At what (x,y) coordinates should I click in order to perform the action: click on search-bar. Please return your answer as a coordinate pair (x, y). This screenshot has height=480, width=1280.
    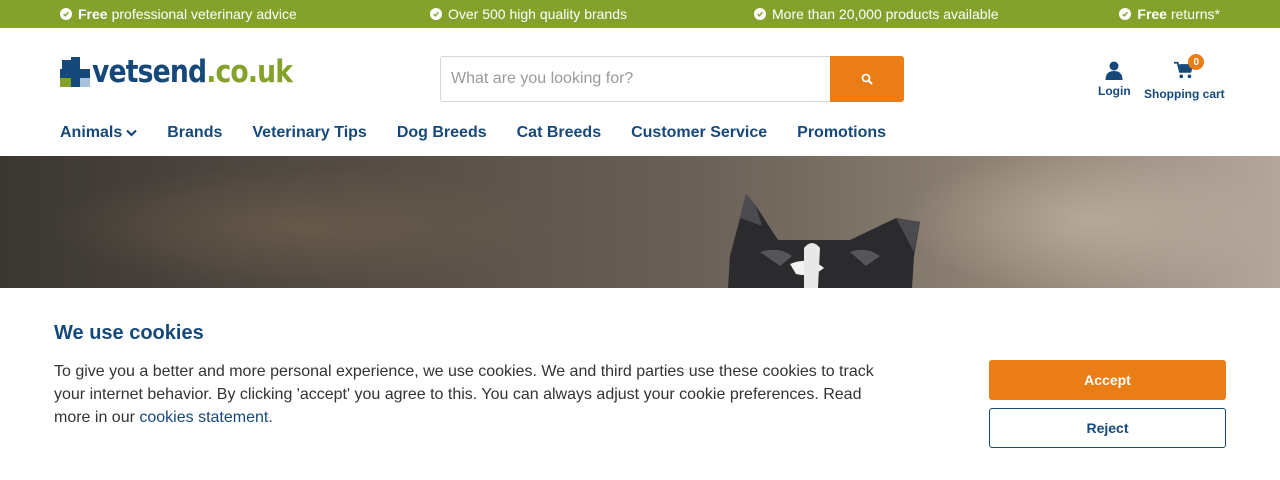
    Looking at the image, I should click on (672, 79).